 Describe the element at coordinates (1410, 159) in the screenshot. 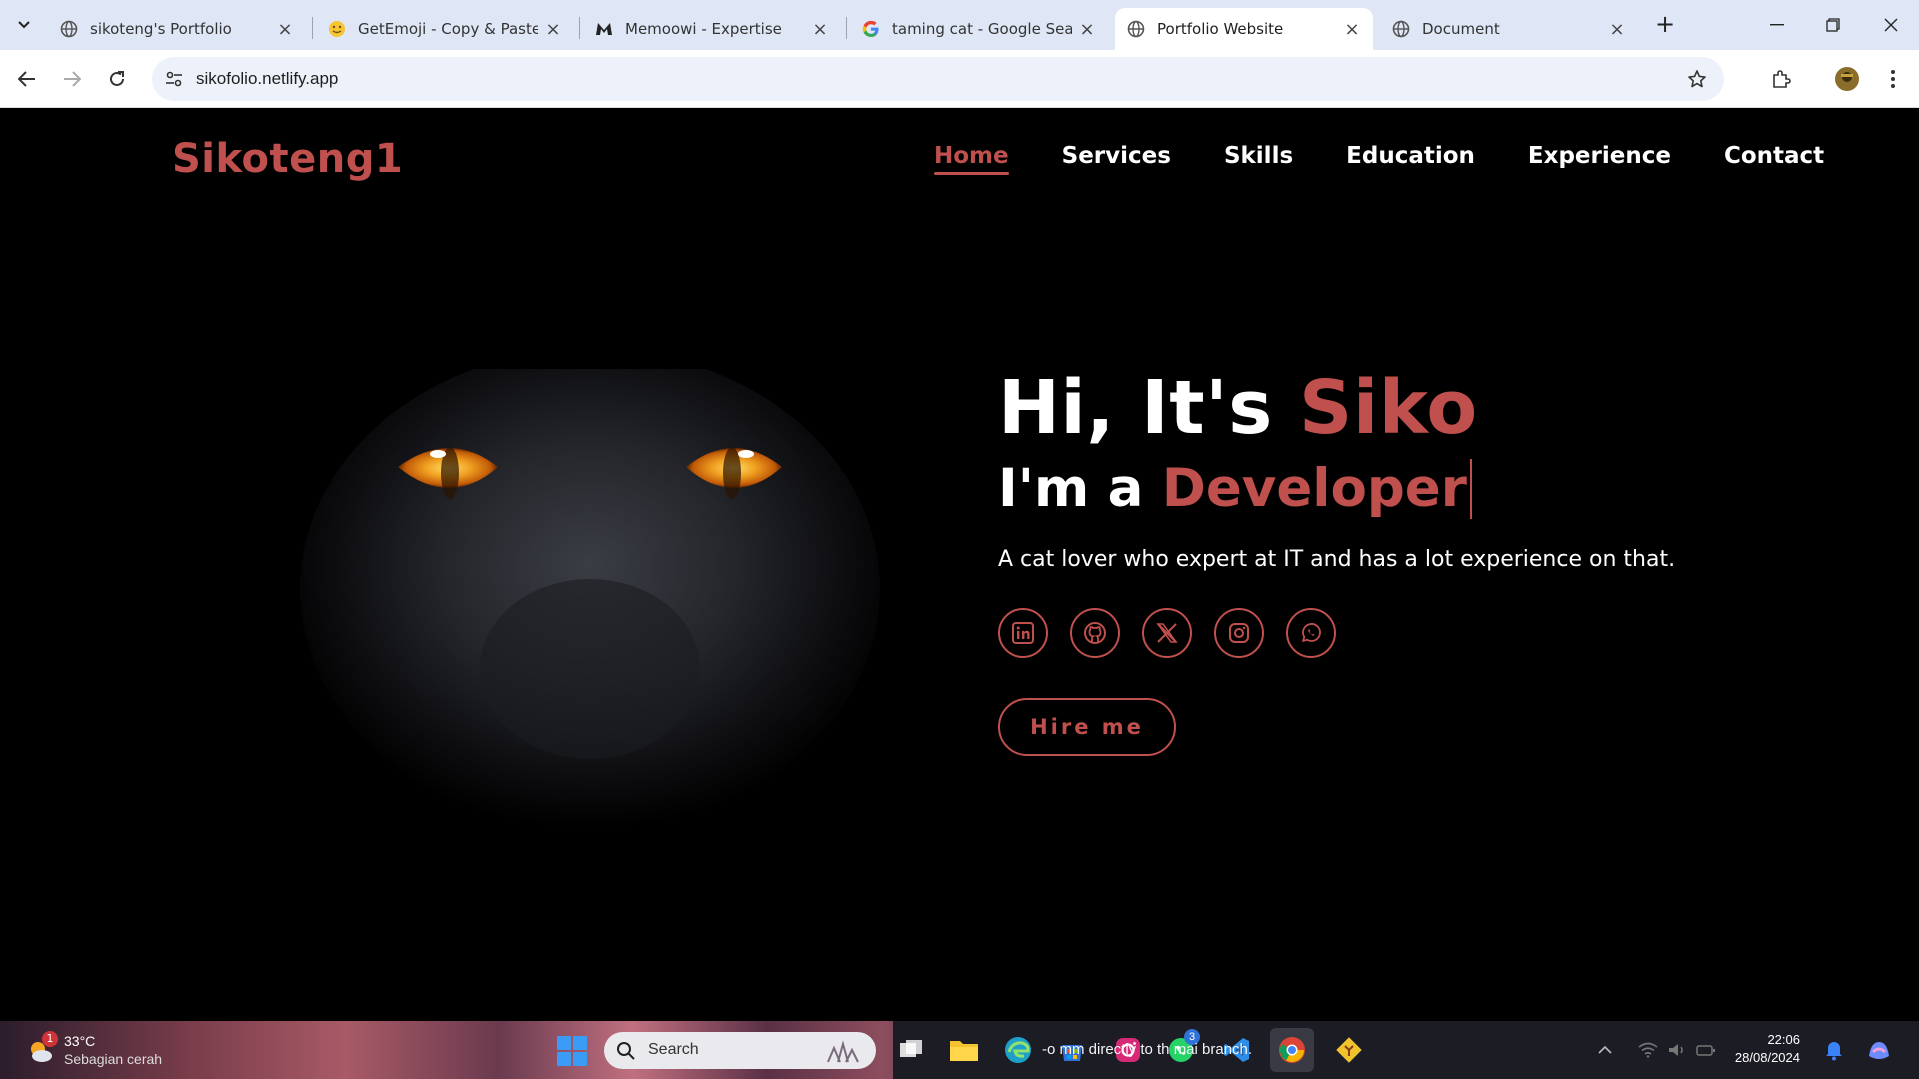

I see `nav-education: Education` at that location.